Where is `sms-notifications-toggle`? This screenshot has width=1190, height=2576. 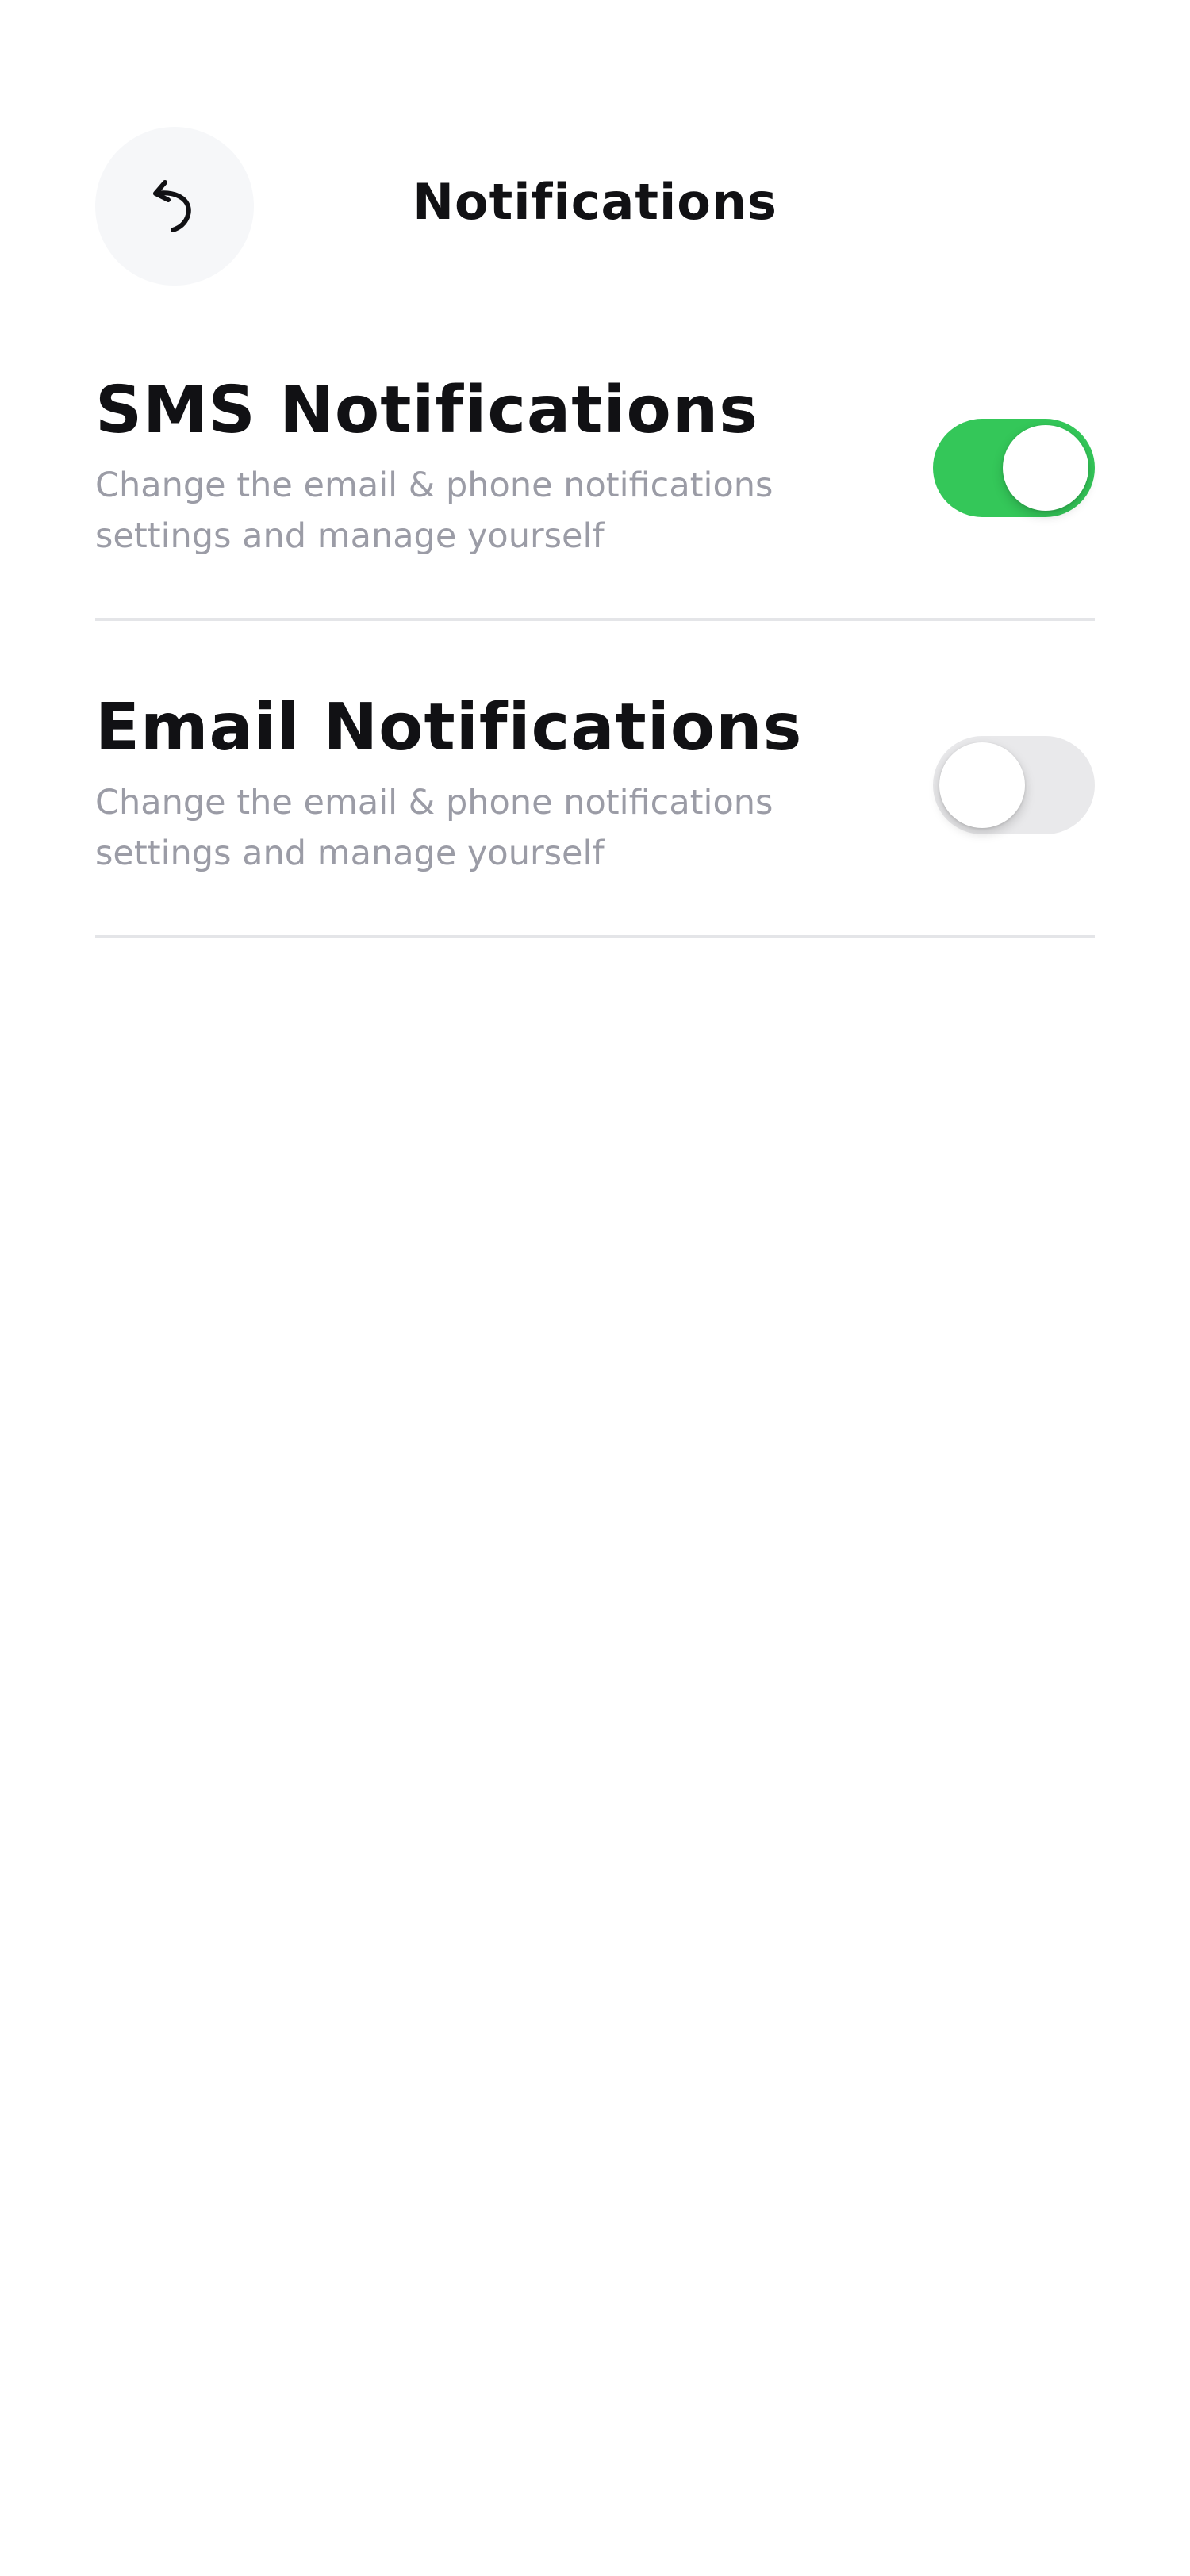 sms-notifications-toggle is located at coordinates (1014, 468).